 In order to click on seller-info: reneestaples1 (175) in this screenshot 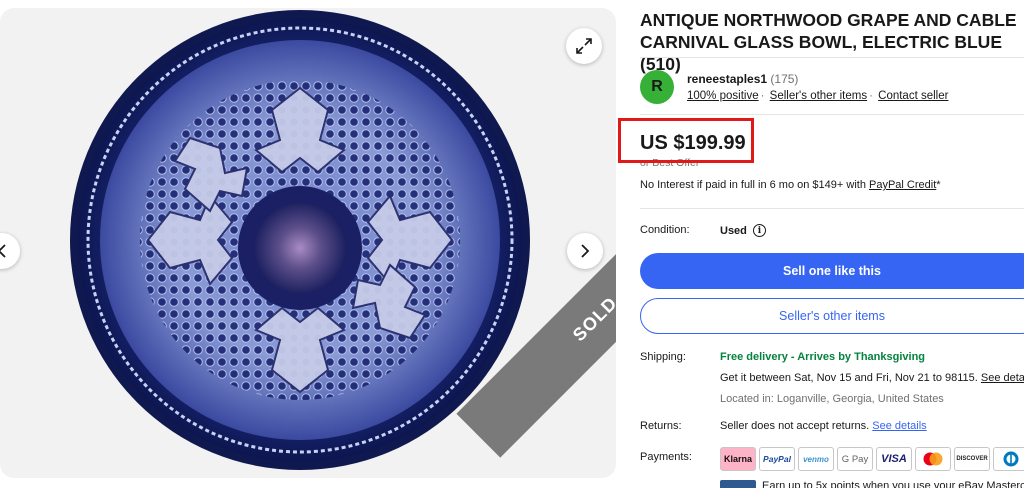, I will do `click(742, 79)`.